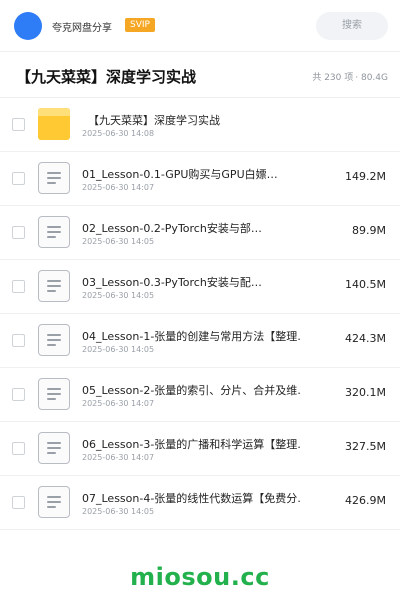 This screenshot has height=600, width=400. What do you see at coordinates (197, 120) in the screenshot?
I see `item-name: 【九天菜菜】深度学习实战` at bounding box center [197, 120].